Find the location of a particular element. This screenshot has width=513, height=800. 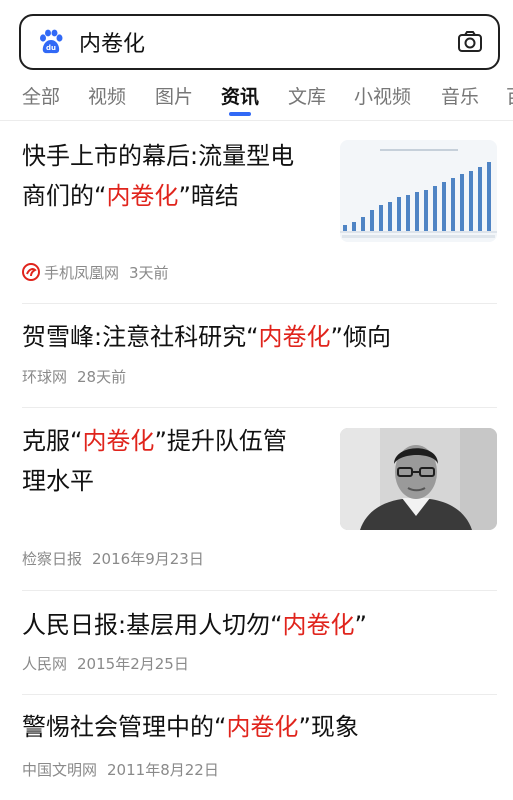

result-meta: 中国文明网 2011年8月22日 is located at coordinates (125, 769).